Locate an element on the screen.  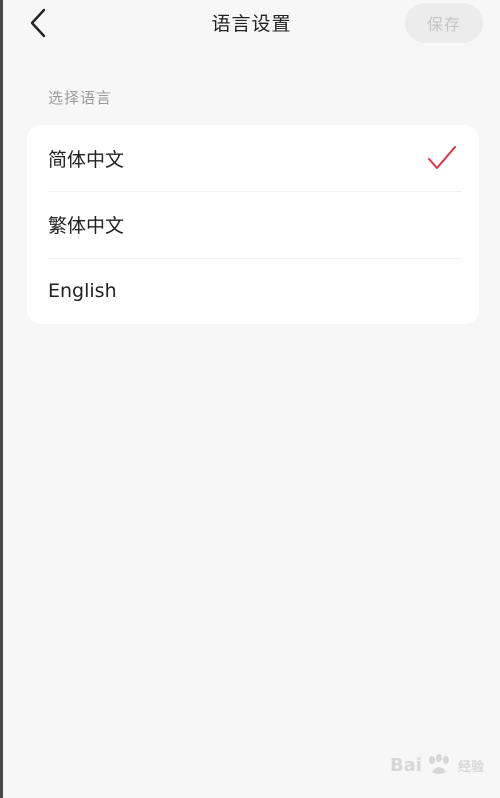
paw-icon is located at coordinates (438, 764).